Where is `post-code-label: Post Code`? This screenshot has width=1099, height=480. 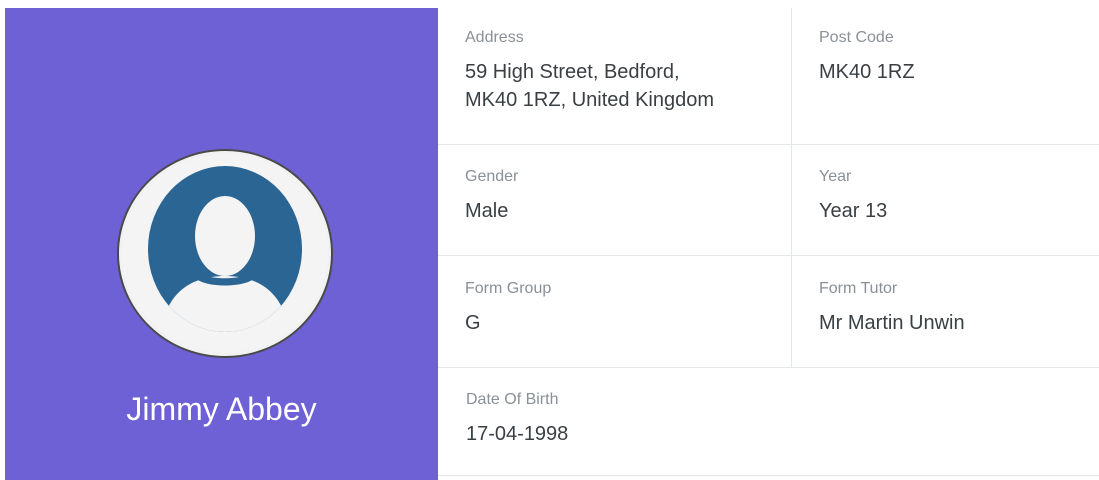 post-code-label: Post Code is located at coordinates (856, 37).